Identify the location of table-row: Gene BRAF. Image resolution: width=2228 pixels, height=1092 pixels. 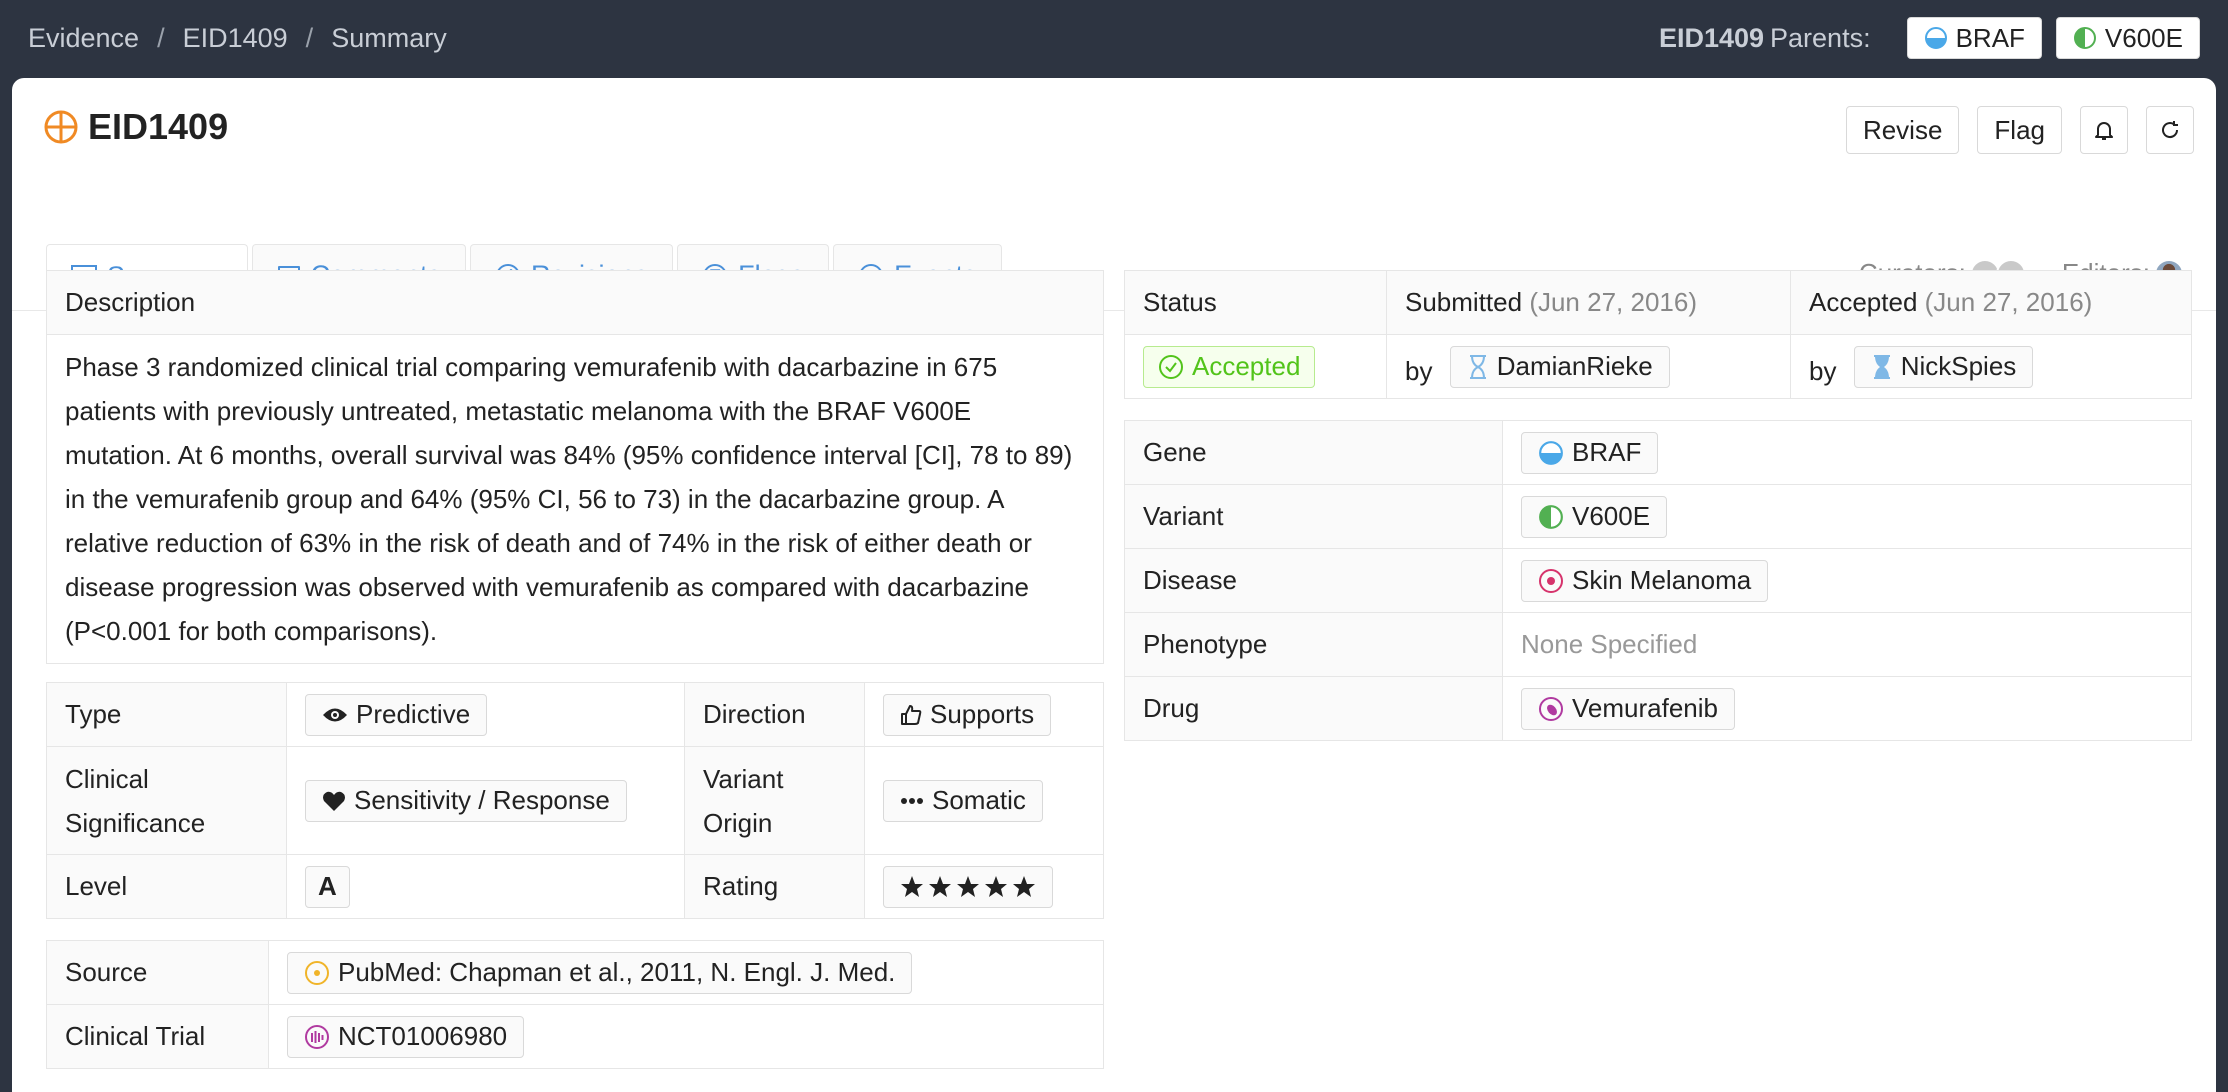
(1658, 452).